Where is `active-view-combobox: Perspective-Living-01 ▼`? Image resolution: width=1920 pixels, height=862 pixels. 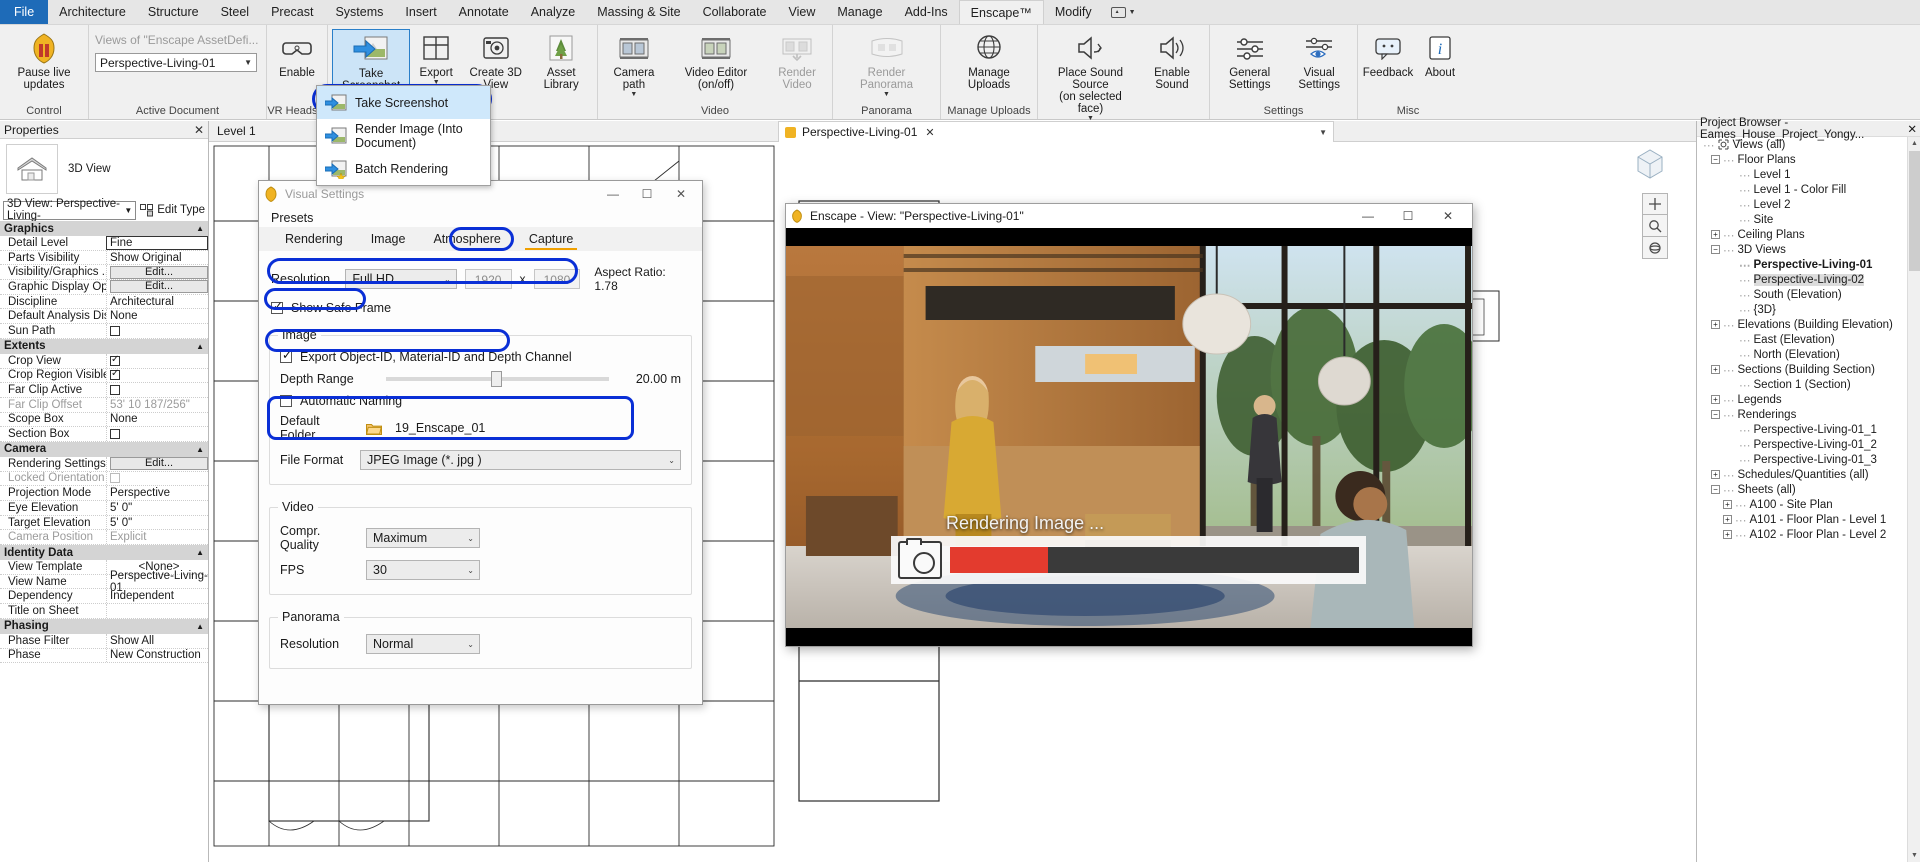
active-view-combobox: Perspective-Living-01 ▼ is located at coordinates (176, 62).